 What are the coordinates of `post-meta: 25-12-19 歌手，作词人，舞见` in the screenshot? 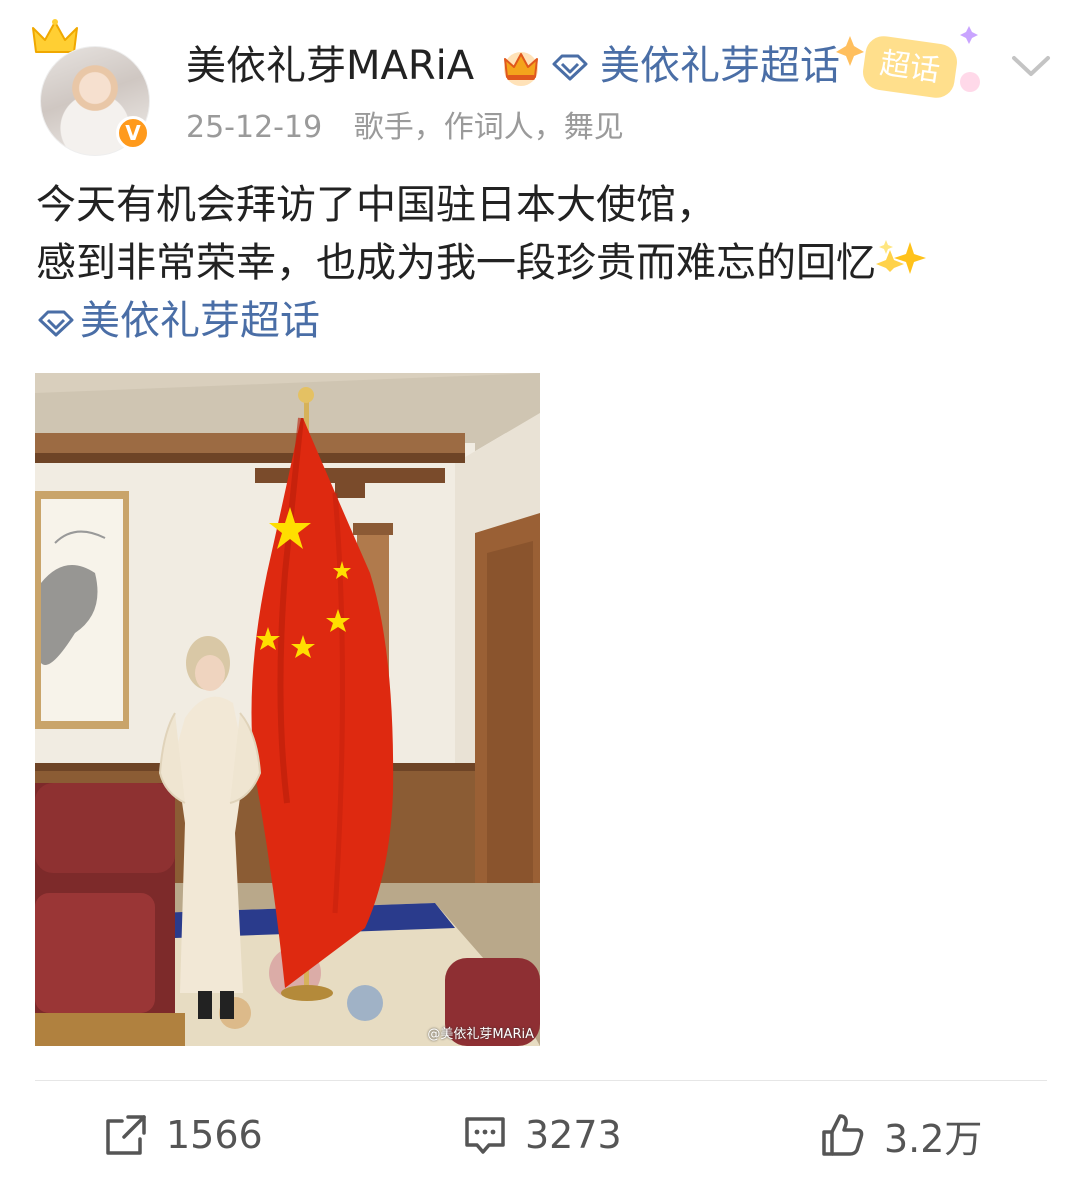 It's located at (405, 128).